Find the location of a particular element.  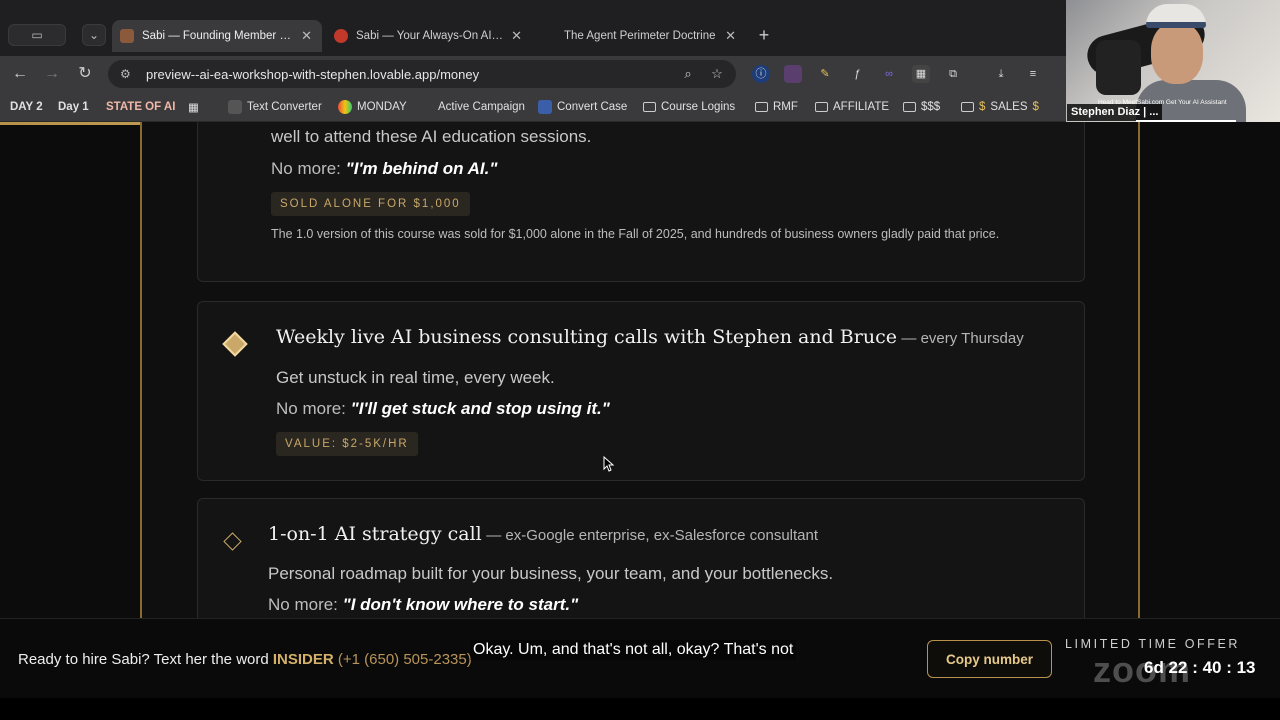

apps-grid-button: ▦ is located at coordinates (193, 107).